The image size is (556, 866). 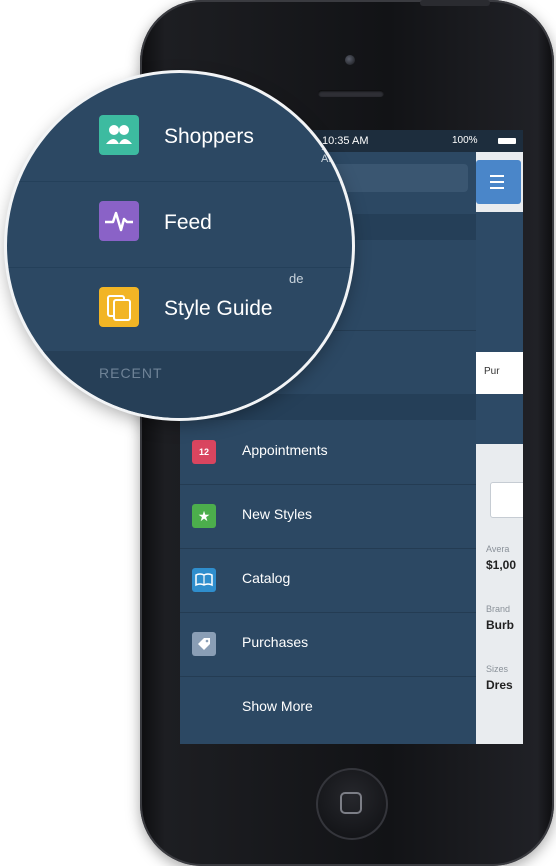 What do you see at coordinates (498, 549) in the screenshot?
I see `field-label: Avera` at bounding box center [498, 549].